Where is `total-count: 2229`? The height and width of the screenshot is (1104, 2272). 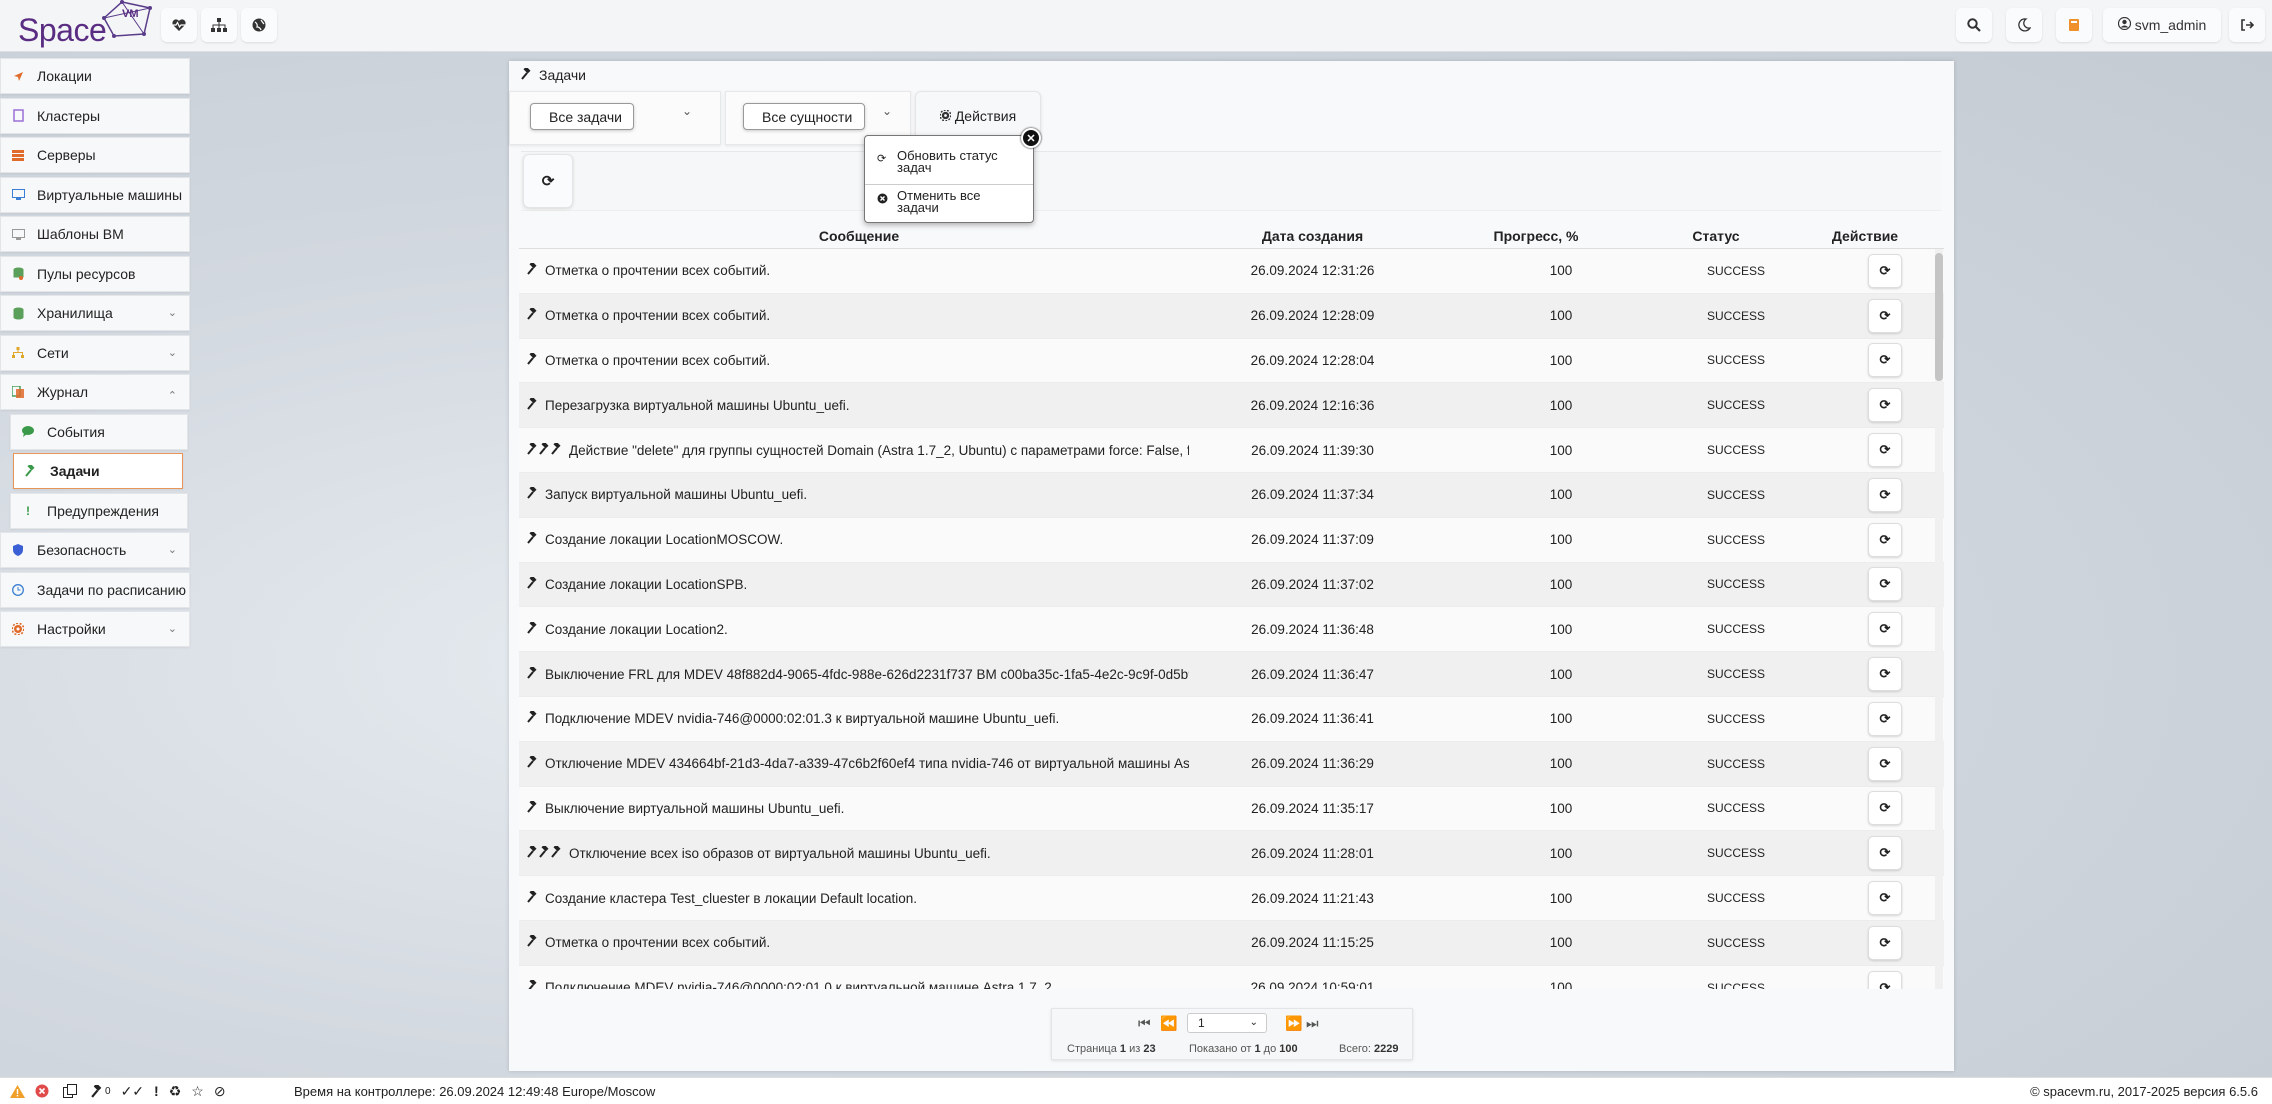 total-count: 2229 is located at coordinates (1386, 1049).